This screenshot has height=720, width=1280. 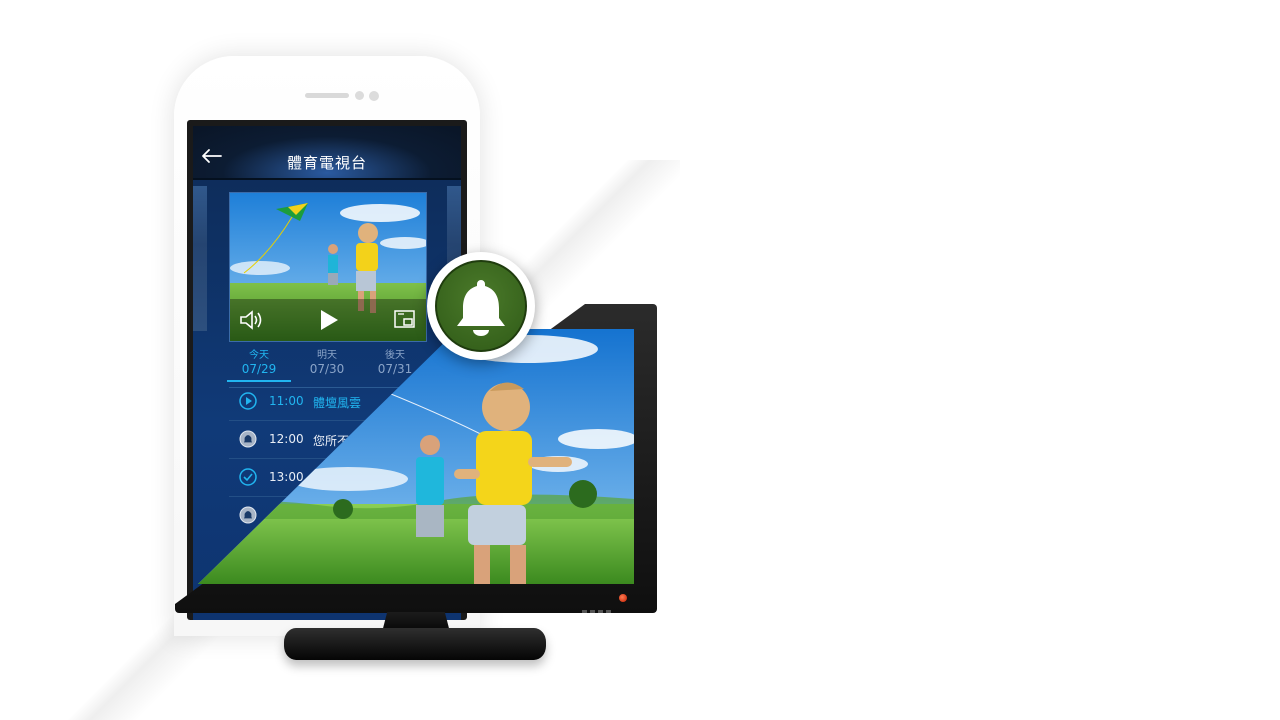 I want to click on day-name: 後天, so click(x=395, y=355).